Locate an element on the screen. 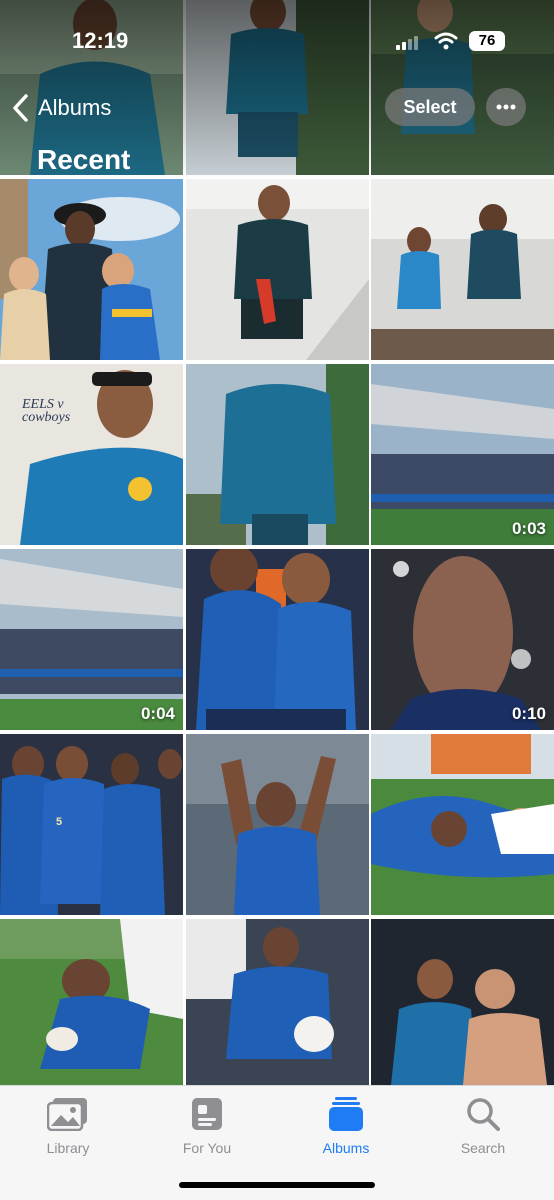 This screenshot has height=1200, width=554. tab-bar: Library For You Albums Search is located at coordinates (277, 1142).